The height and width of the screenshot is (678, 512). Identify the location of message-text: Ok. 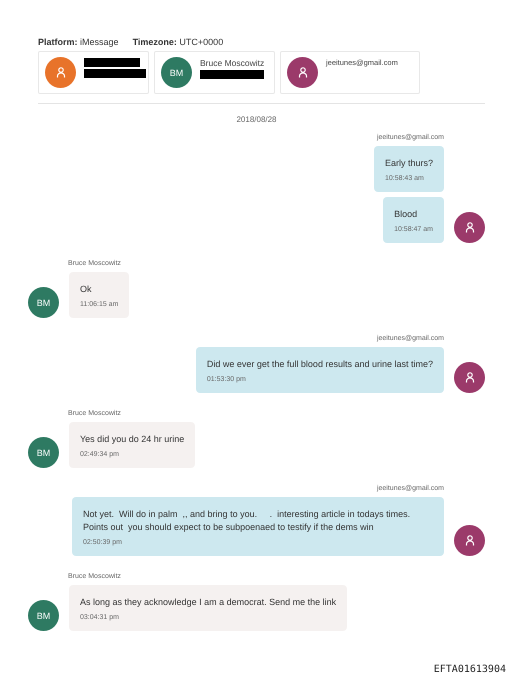
(86, 289).